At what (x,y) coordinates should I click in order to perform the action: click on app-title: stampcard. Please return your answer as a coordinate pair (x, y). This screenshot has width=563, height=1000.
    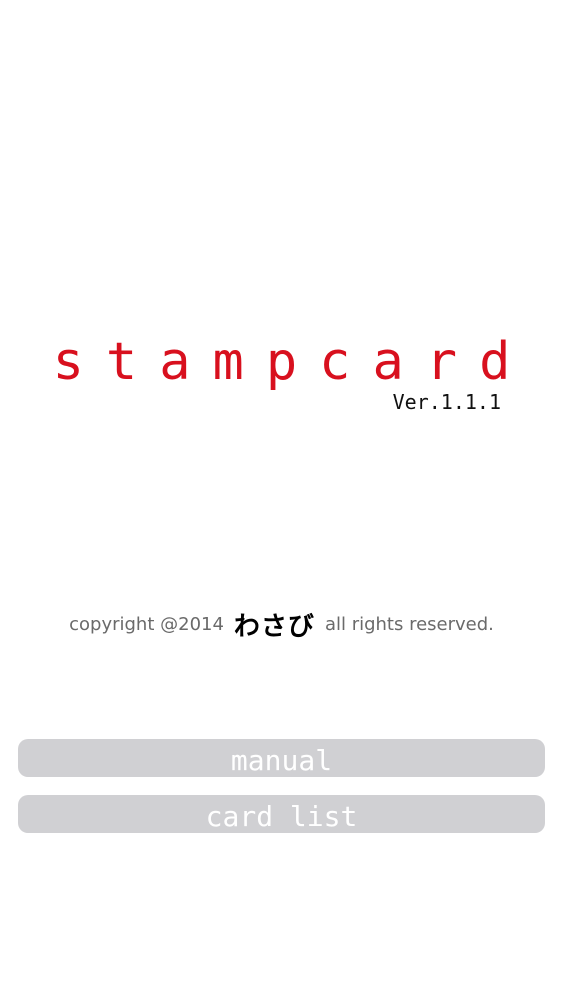
    Looking at the image, I should click on (292, 362).